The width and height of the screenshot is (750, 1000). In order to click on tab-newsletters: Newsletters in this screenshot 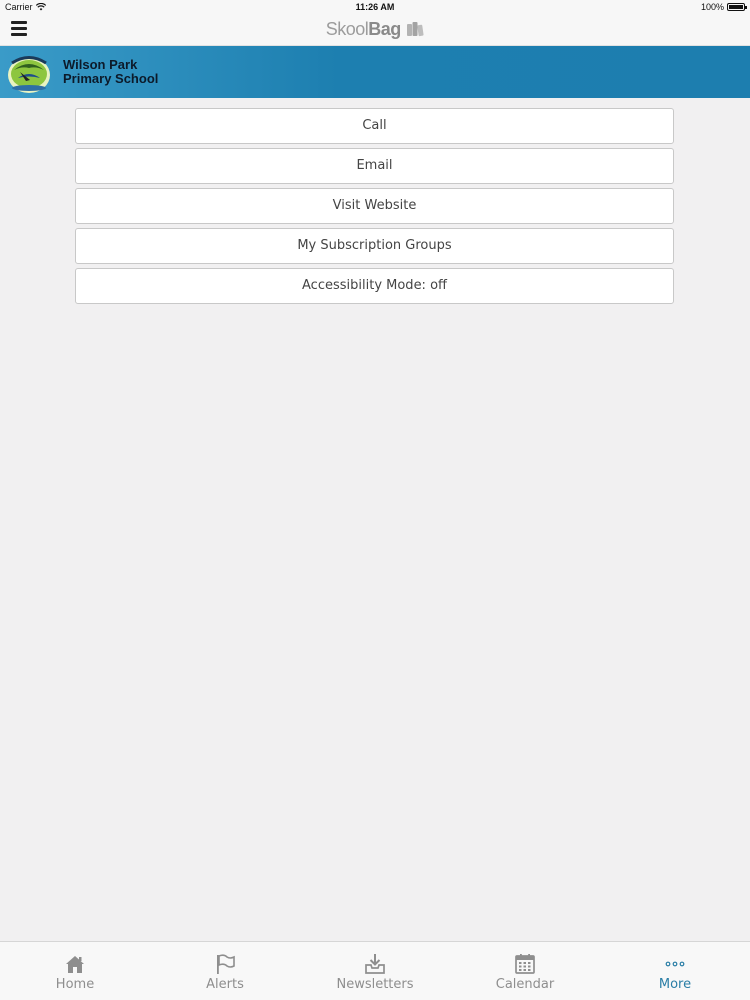, I will do `click(375, 971)`.